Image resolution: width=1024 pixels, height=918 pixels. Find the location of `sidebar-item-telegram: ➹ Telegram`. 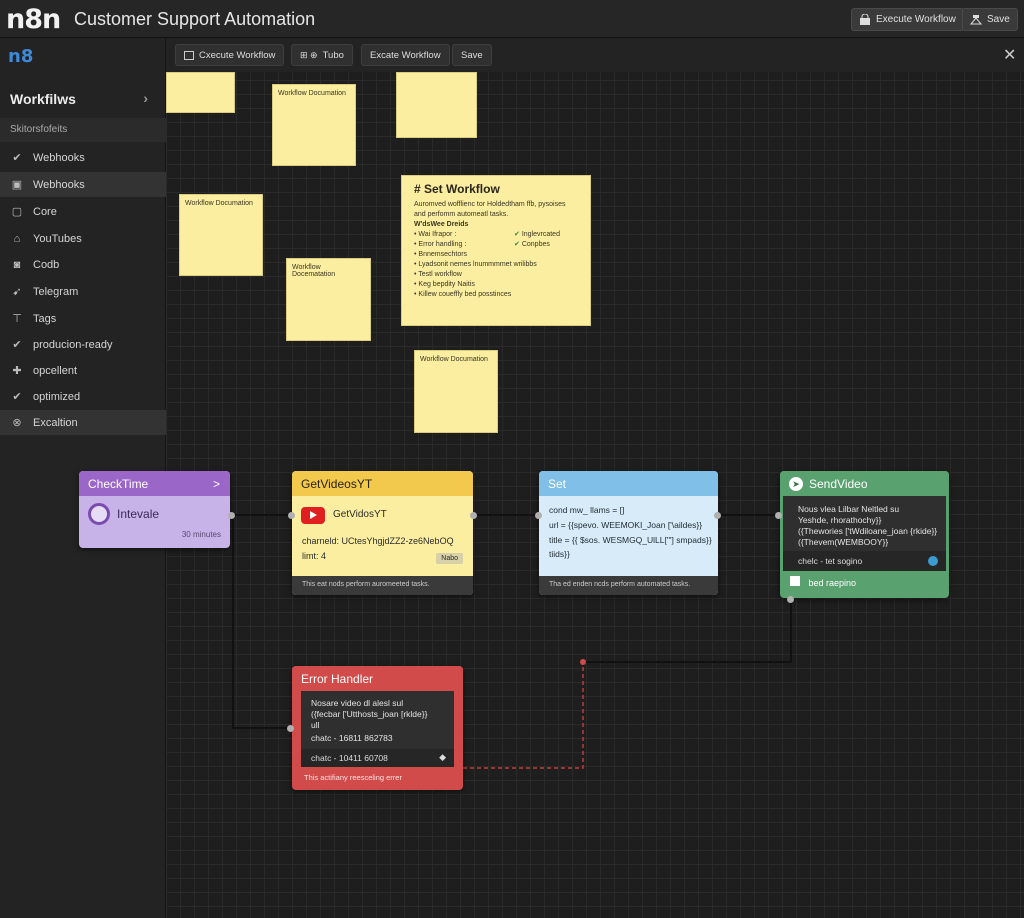

sidebar-item-telegram: ➹ Telegram is located at coordinates (83, 291).